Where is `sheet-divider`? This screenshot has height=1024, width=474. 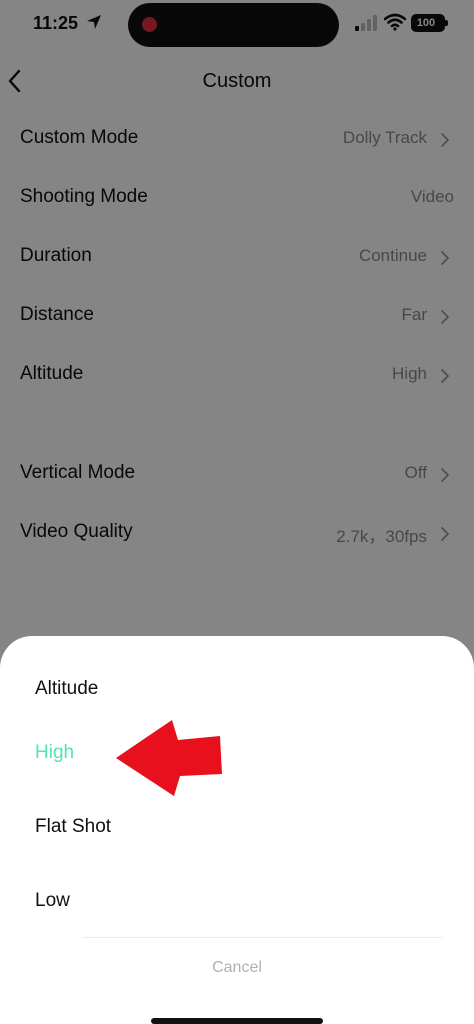
sheet-divider is located at coordinates (262, 937).